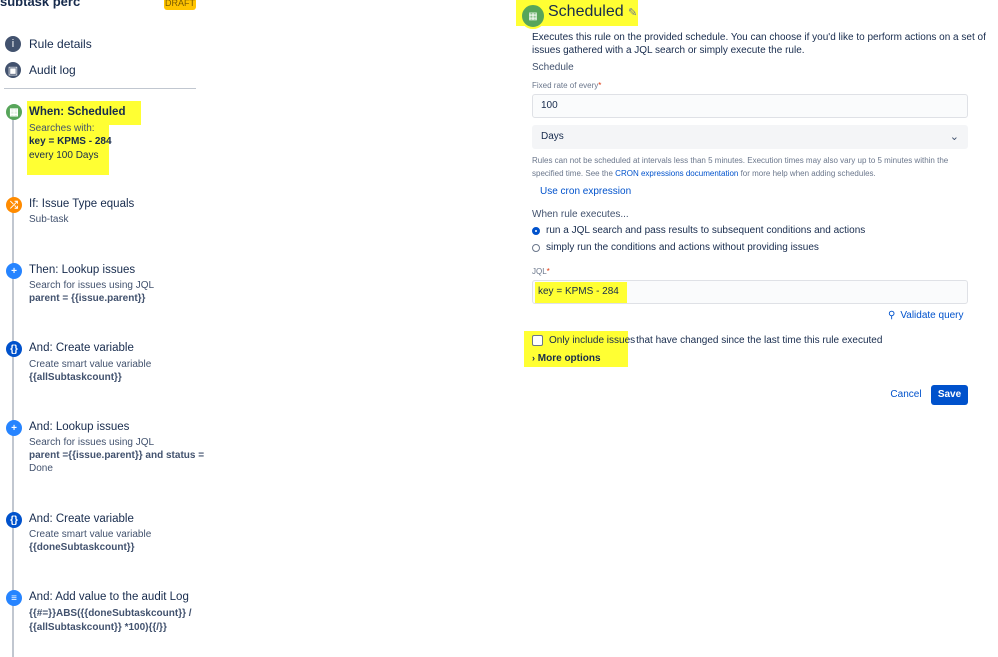 The image size is (998, 657). What do you see at coordinates (14, 598) in the screenshot?
I see `log-icon: ≡` at bounding box center [14, 598].